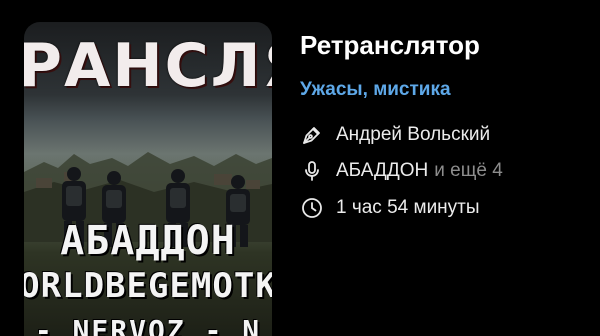 The image size is (600, 336). I want to click on cover-author-text: АБАДДОН, so click(148, 241).